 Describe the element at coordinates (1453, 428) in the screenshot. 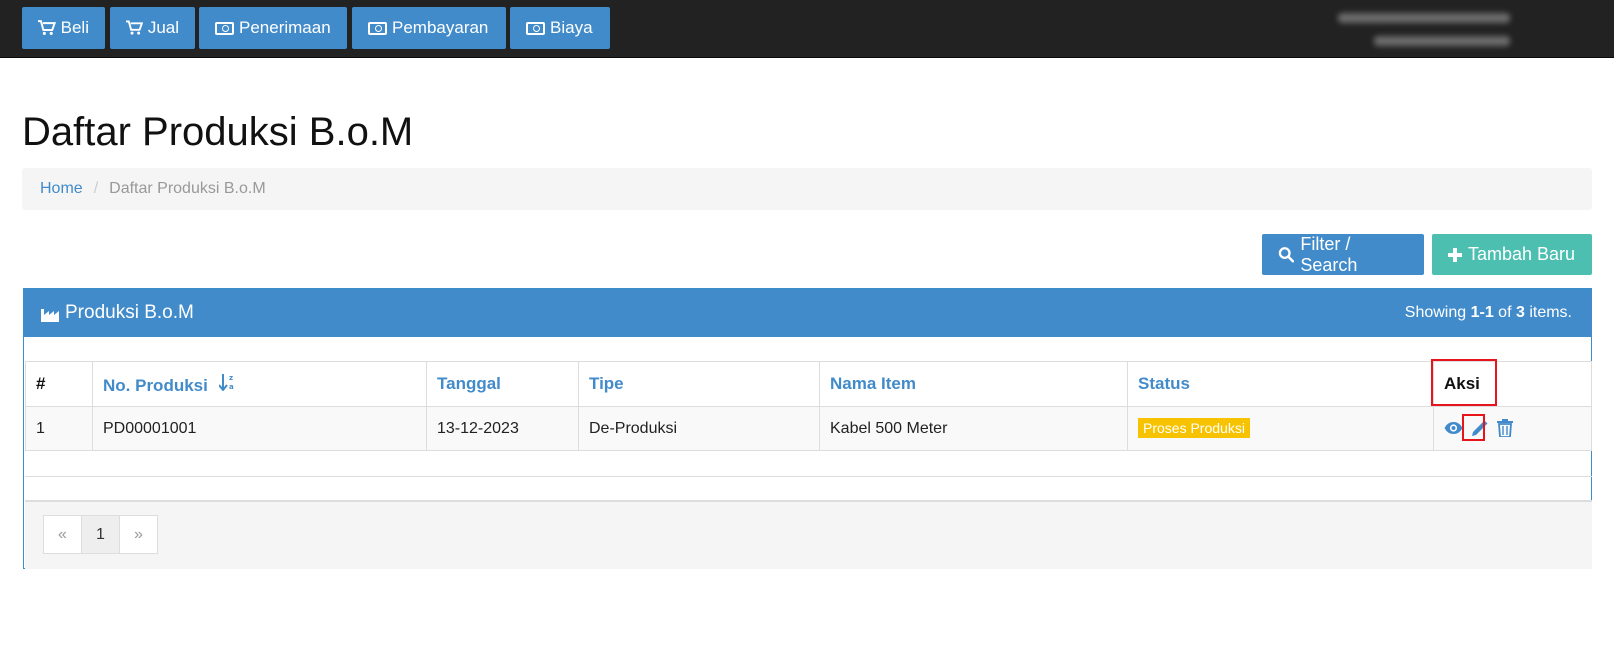

I see `view-eye-icon` at that location.